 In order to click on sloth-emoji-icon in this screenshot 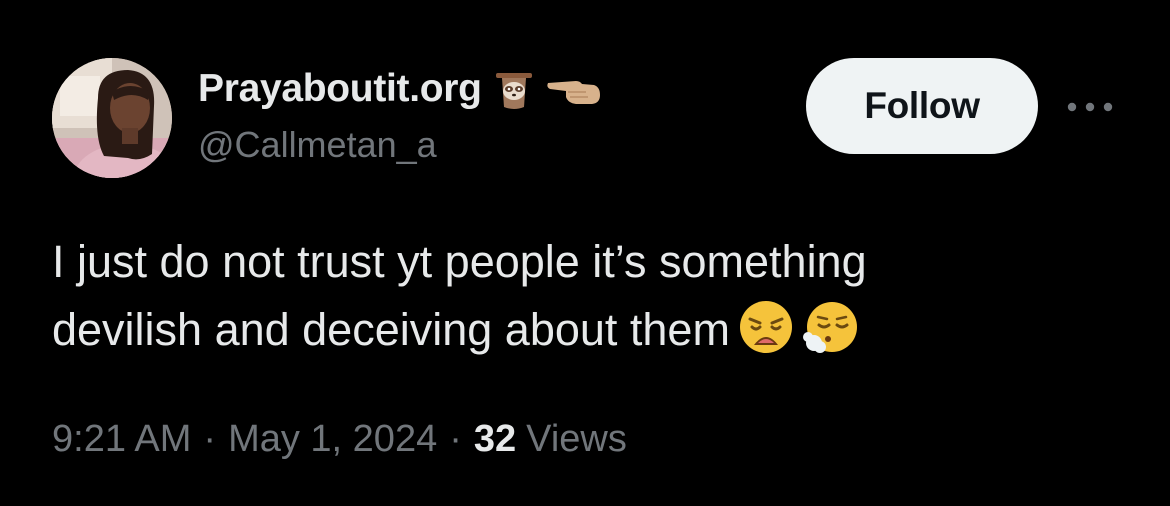, I will do `click(514, 89)`.